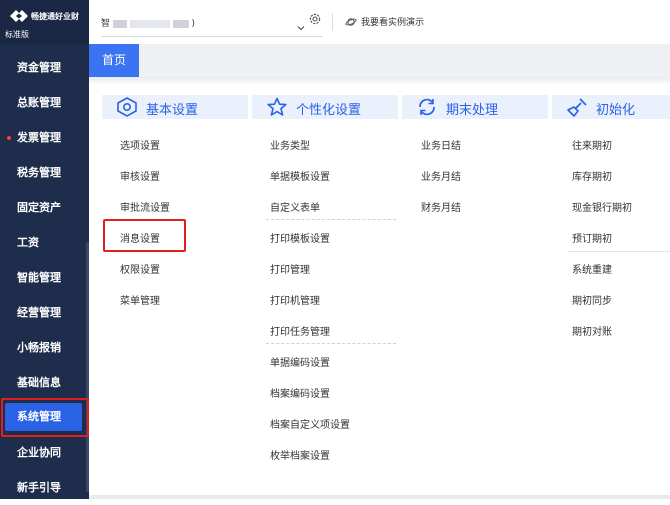 Image resolution: width=670 pixels, height=505 pixels. I want to click on highlight-box-system, so click(45, 417).